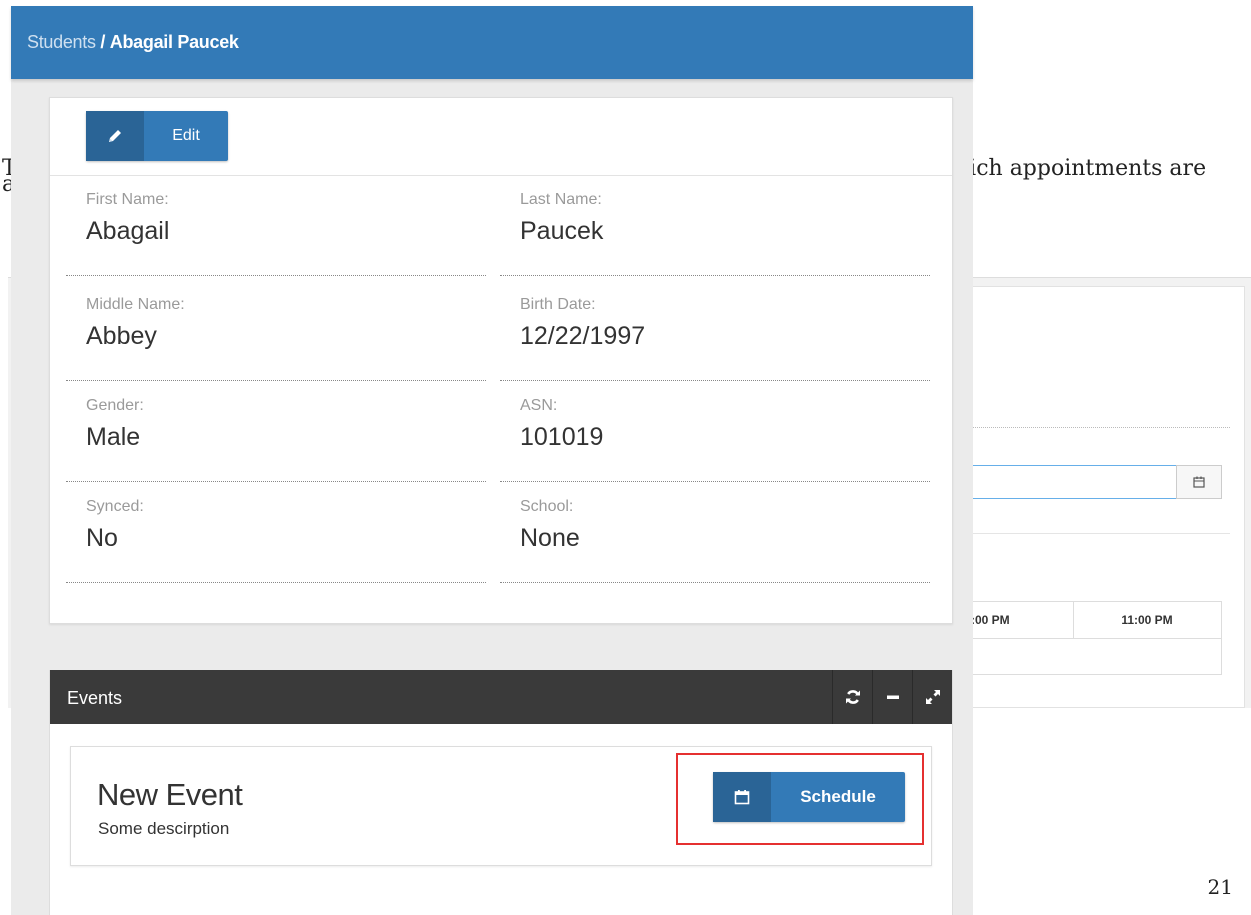 The height and width of the screenshot is (915, 1251). Describe the element at coordinates (127, 199) in the screenshot. I see `field-label: First Name:` at that location.